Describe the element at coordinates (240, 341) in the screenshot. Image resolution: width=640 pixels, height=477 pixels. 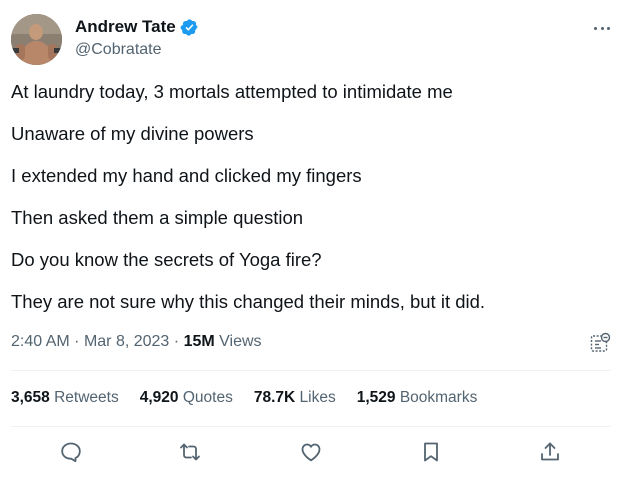
I see `views-label: Views` at that location.